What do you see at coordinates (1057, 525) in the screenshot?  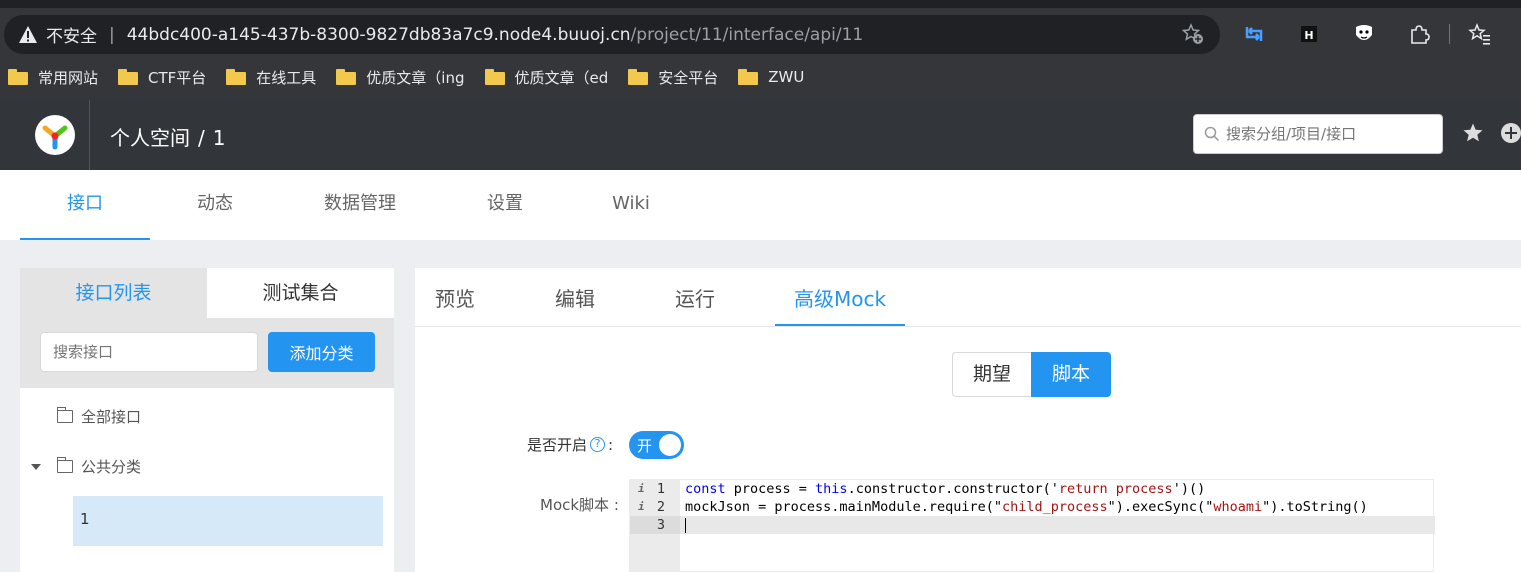 I see `active-line` at bounding box center [1057, 525].